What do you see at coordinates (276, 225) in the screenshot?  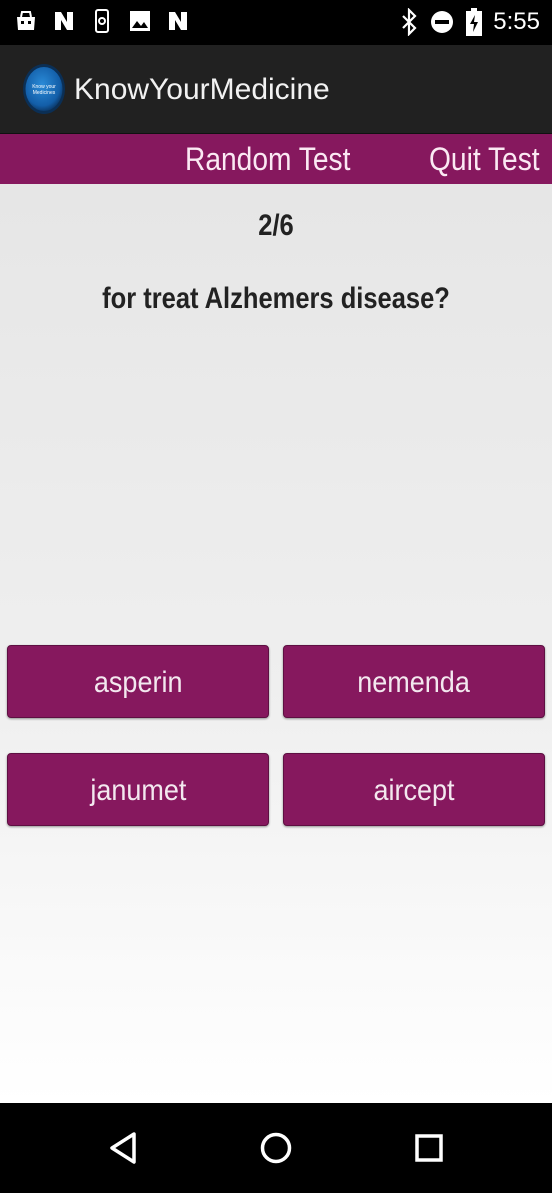 I see `question-progress: 2/6` at bounding box center [276, 225].